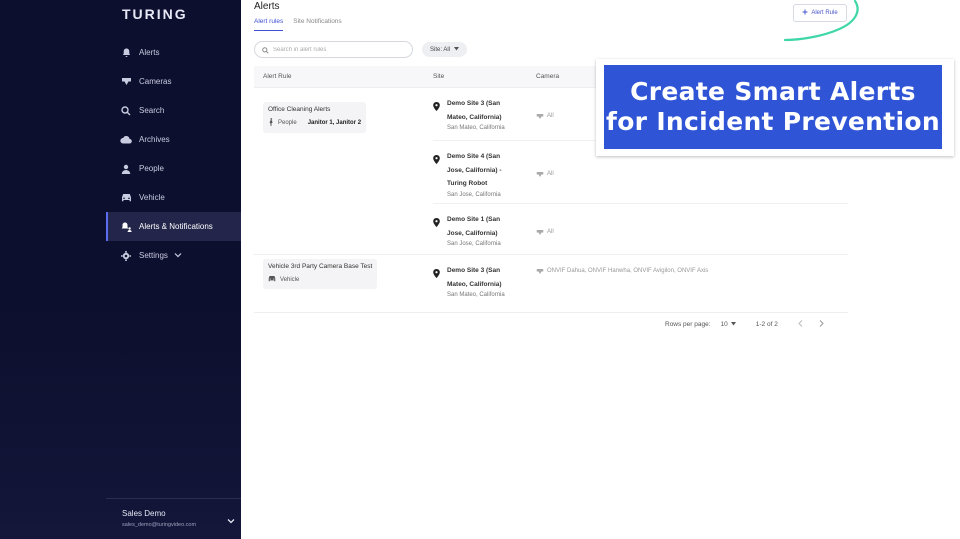 The width and height of the screenshot is (960, 539). What do you see at coordinates (144, 513) in the screenshot?
I see `user-name: Sales Demo` at bounding box center [144, 513].